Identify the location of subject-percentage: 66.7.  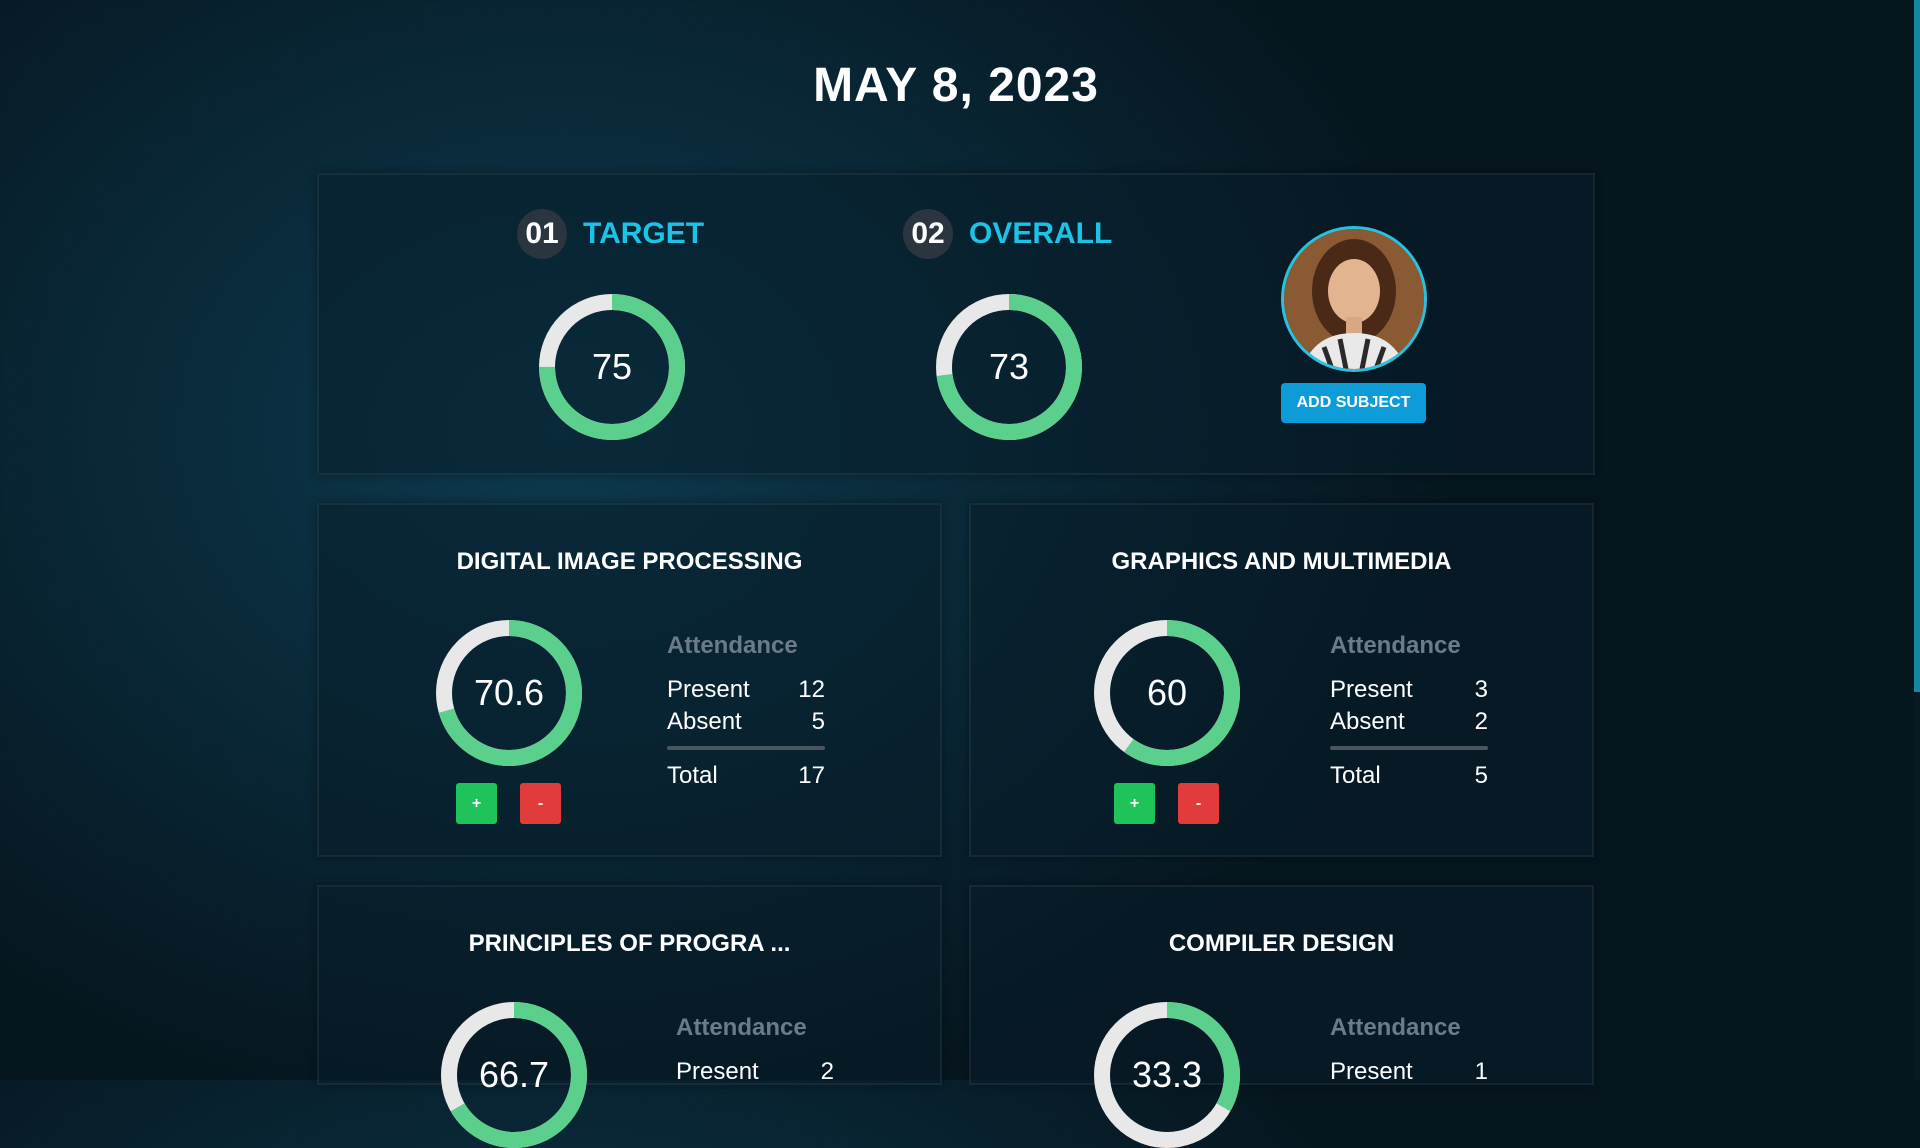
(514, 1074).